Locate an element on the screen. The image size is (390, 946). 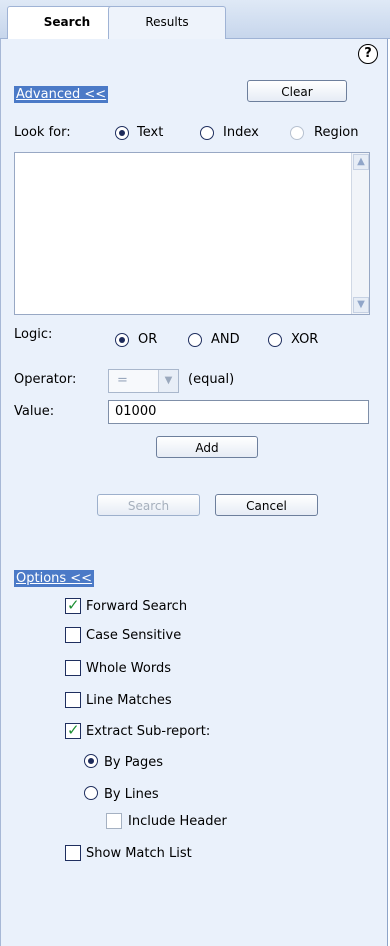
tab-results: Results is located at coordinates (167, 22).